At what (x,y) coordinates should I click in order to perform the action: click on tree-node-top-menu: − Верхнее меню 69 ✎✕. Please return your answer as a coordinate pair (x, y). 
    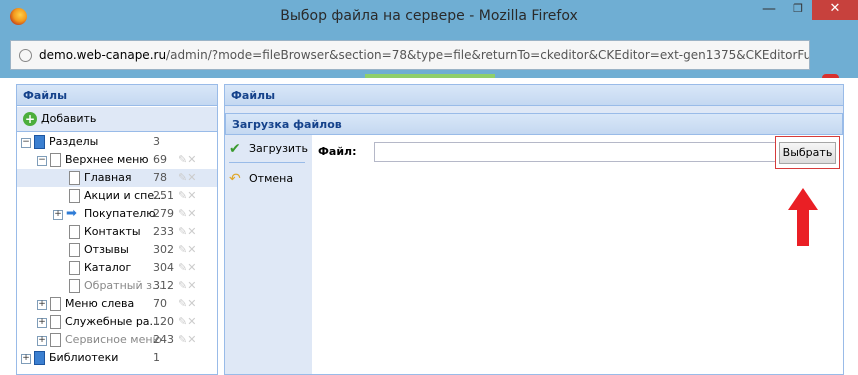
    Looking at the image, I should click on (117, 160).